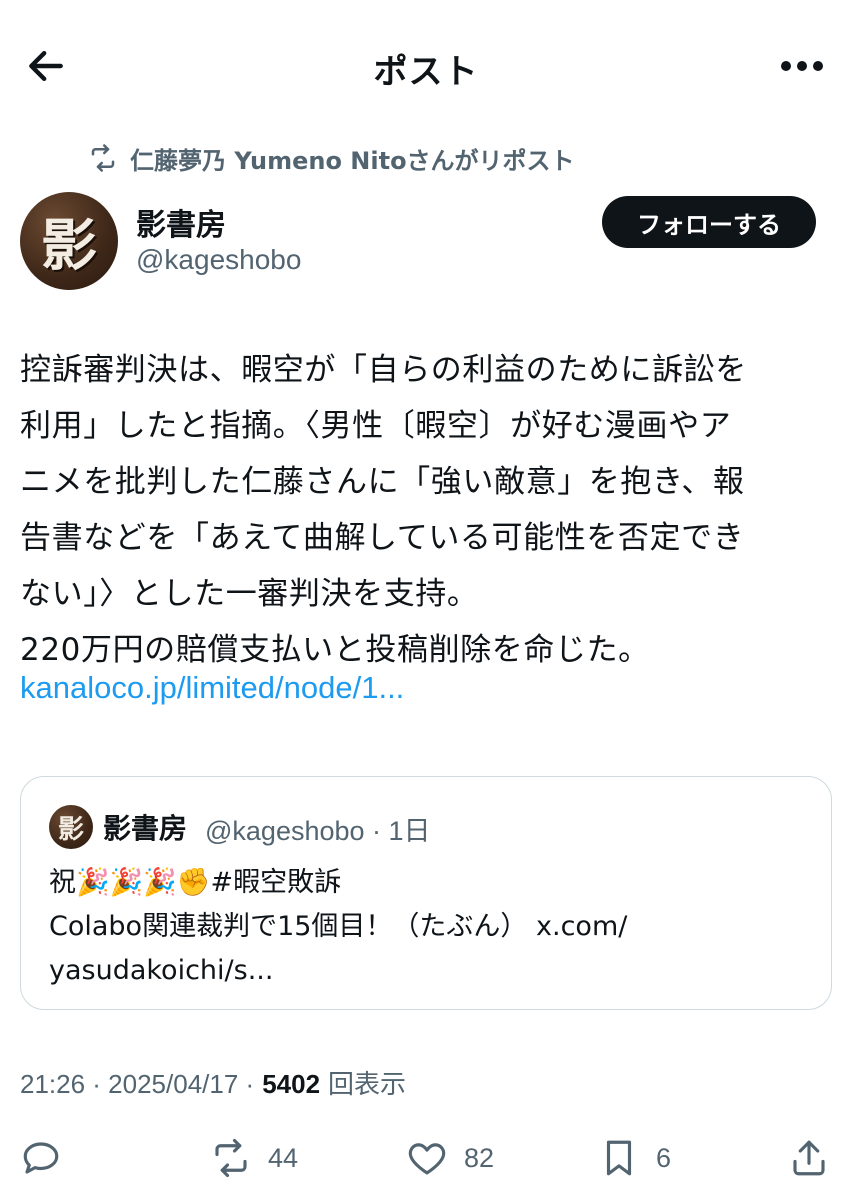 The image size is (852, 1200). Describe the element at coordinates (69, 245) in the screenshot. I see `avatar-glyph: 影` at that location.